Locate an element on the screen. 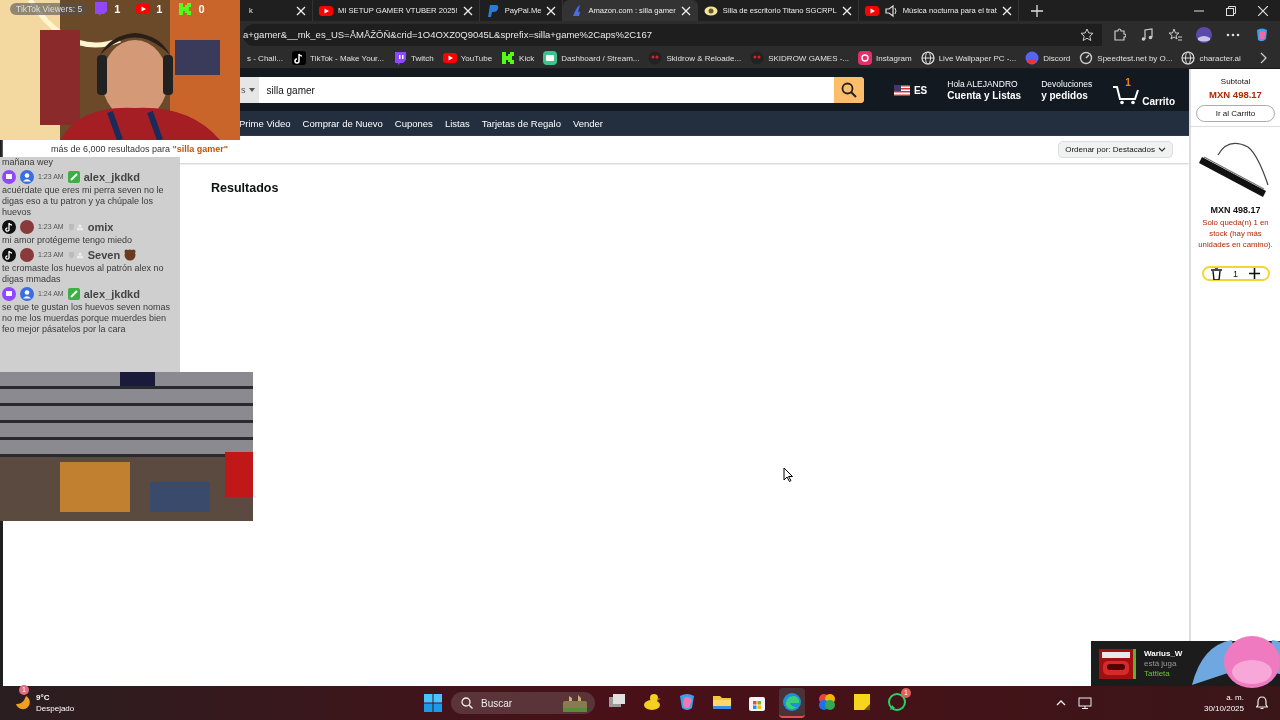 Image resolution: width=1280 pixels, height=720 pixels. nav-link: Prime Video is located at coordinates (265, 123).